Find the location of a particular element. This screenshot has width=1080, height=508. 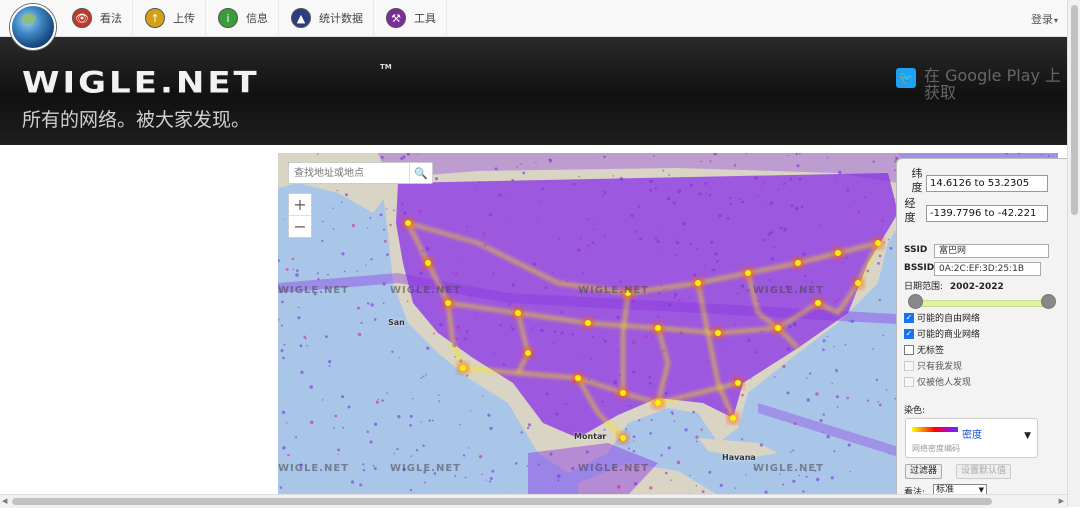

checkbox-only-mine: 只有我发现 is located at coordinates (933, 365).